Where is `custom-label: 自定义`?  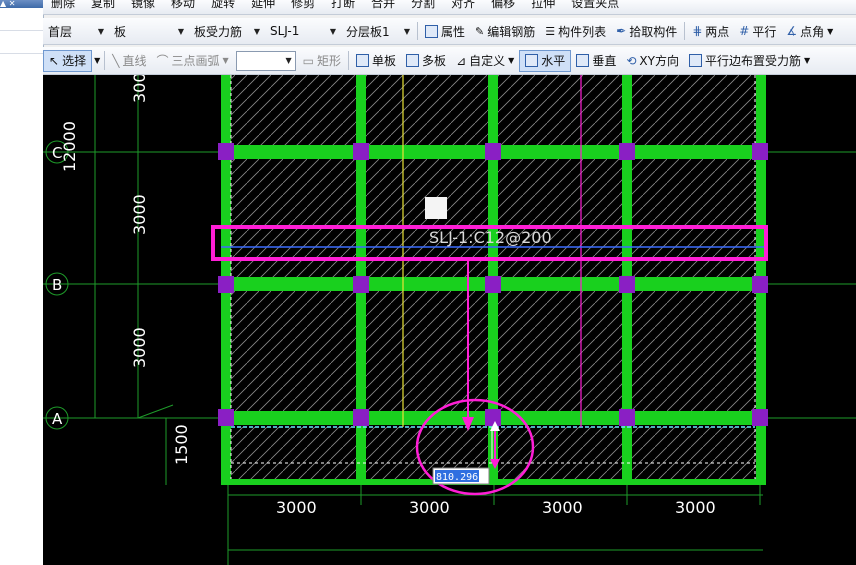 custom-label: 自定义 is located at coordinates (487, 61).